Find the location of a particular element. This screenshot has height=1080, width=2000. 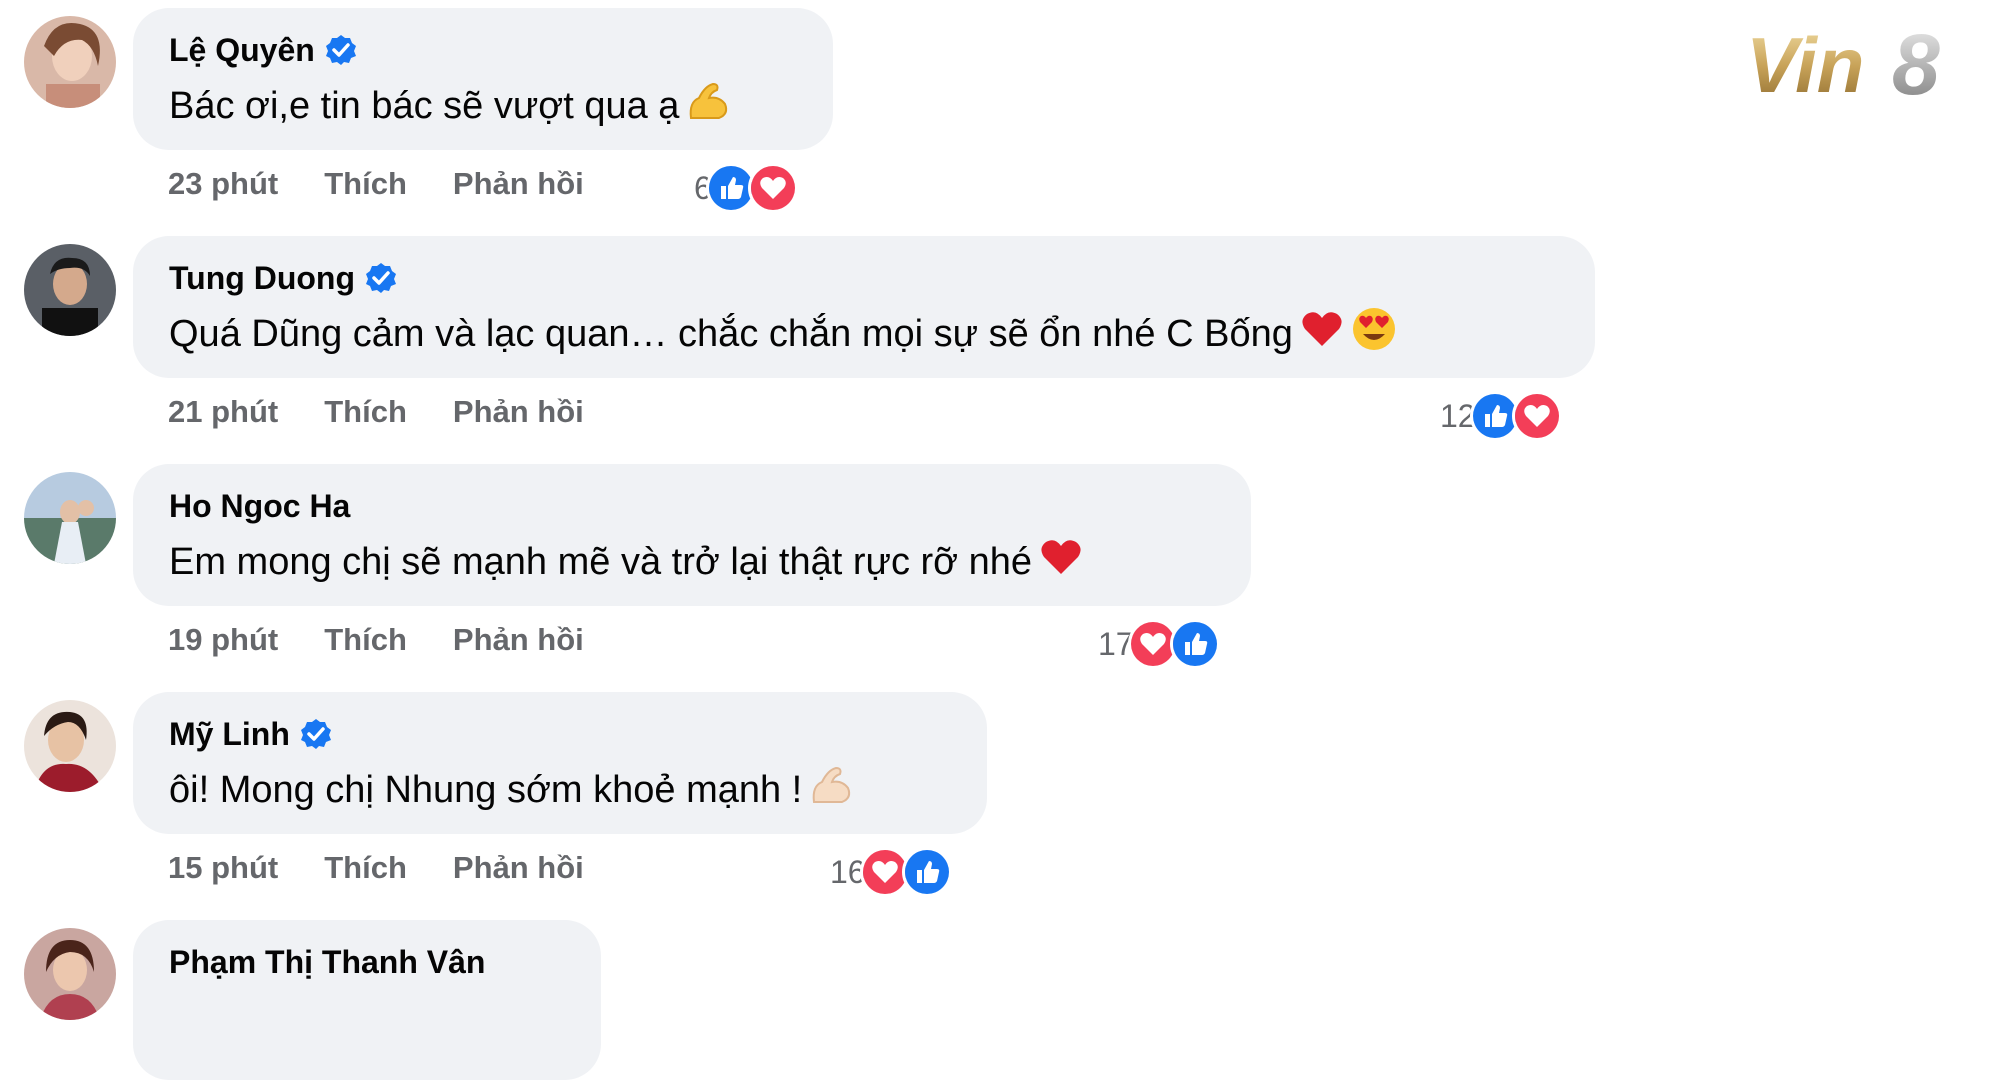

comment-item: Phạm Thị Thanh Vân is located at coordinates (1000, 1000).